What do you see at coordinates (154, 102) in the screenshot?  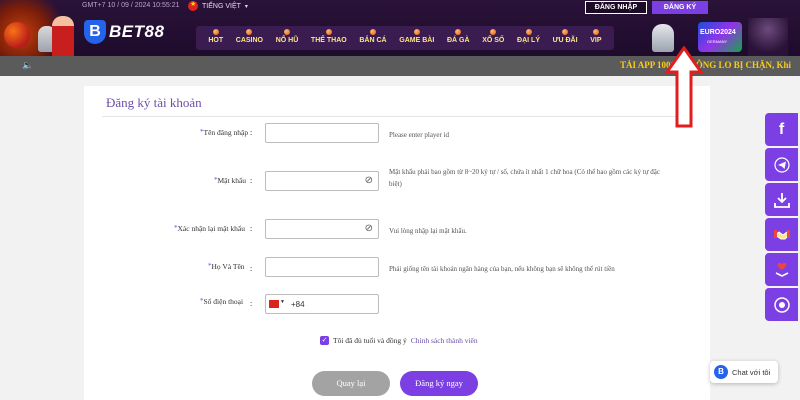 I see `form-title: Đăng ký tài khoản` at bounding box center [154, 102].